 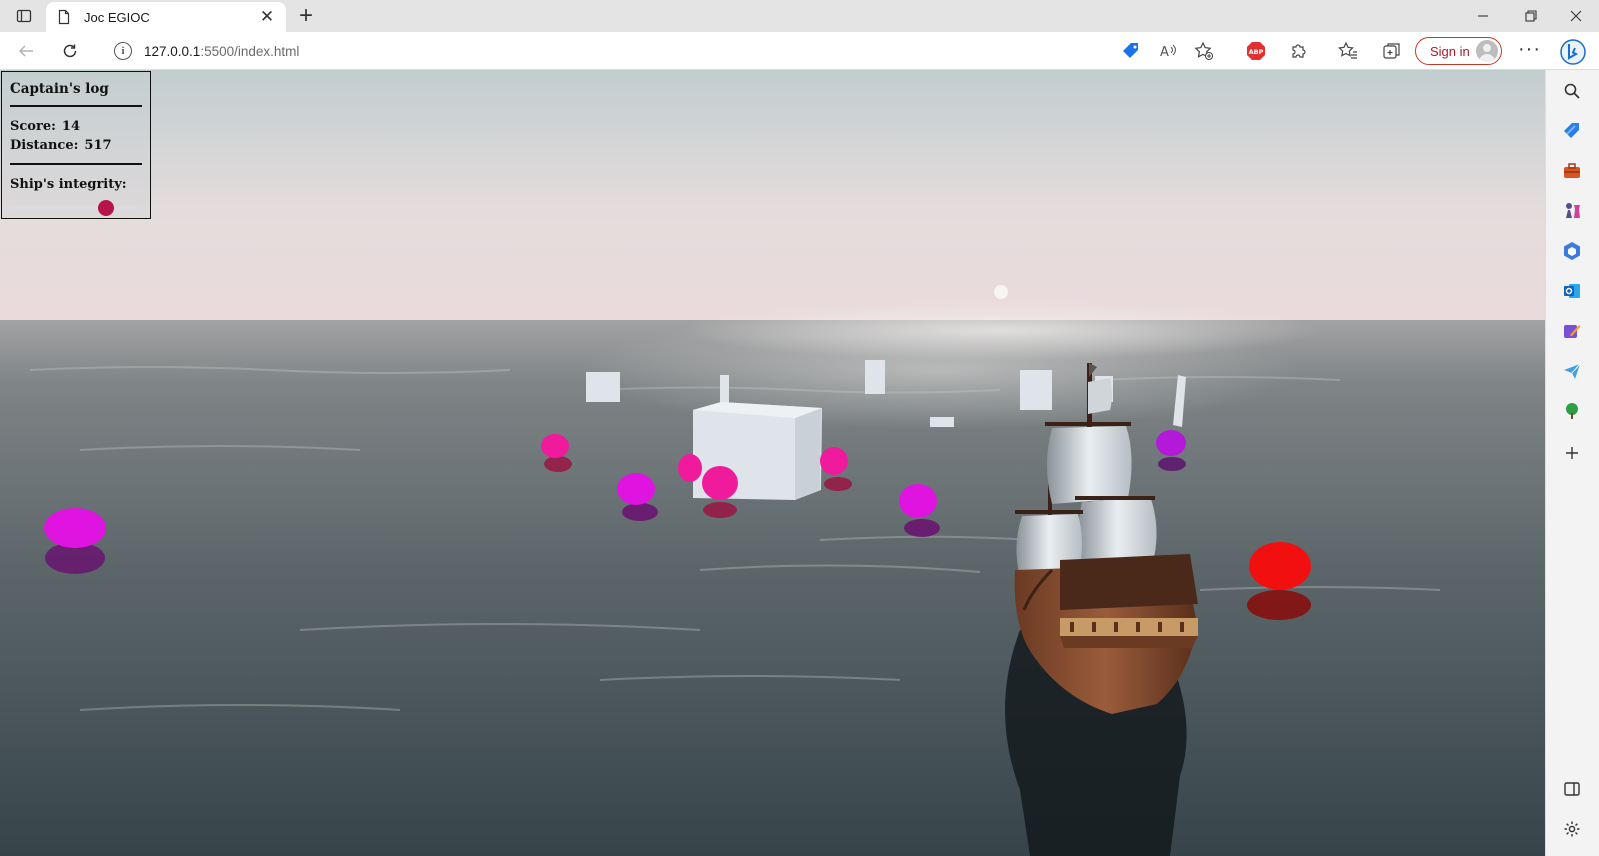 What do you see at coordinates (1572, 829) in the screenshot?
I see `settings-icon` at bounding box center [1572, 829].